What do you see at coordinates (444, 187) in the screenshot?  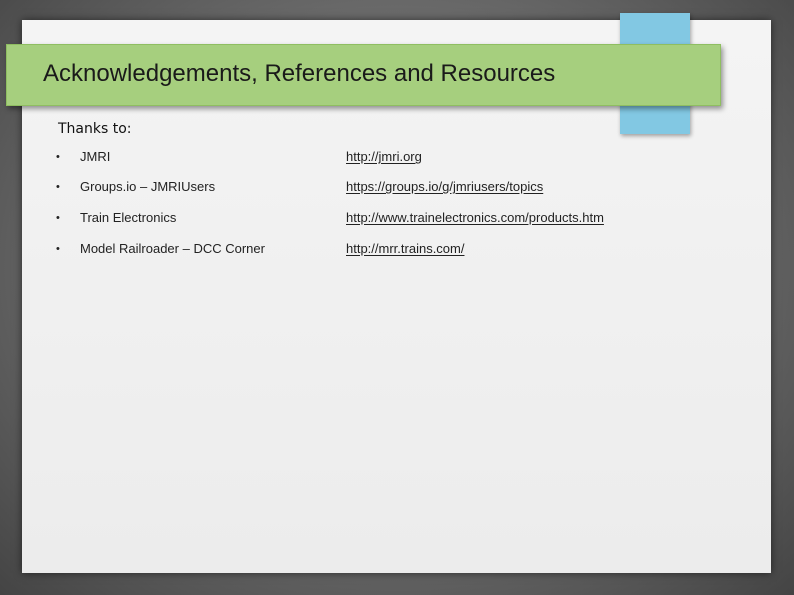 I see `resource-link: https://groups.io/g/jmriusers/topics` at bounding box center [444, 187].